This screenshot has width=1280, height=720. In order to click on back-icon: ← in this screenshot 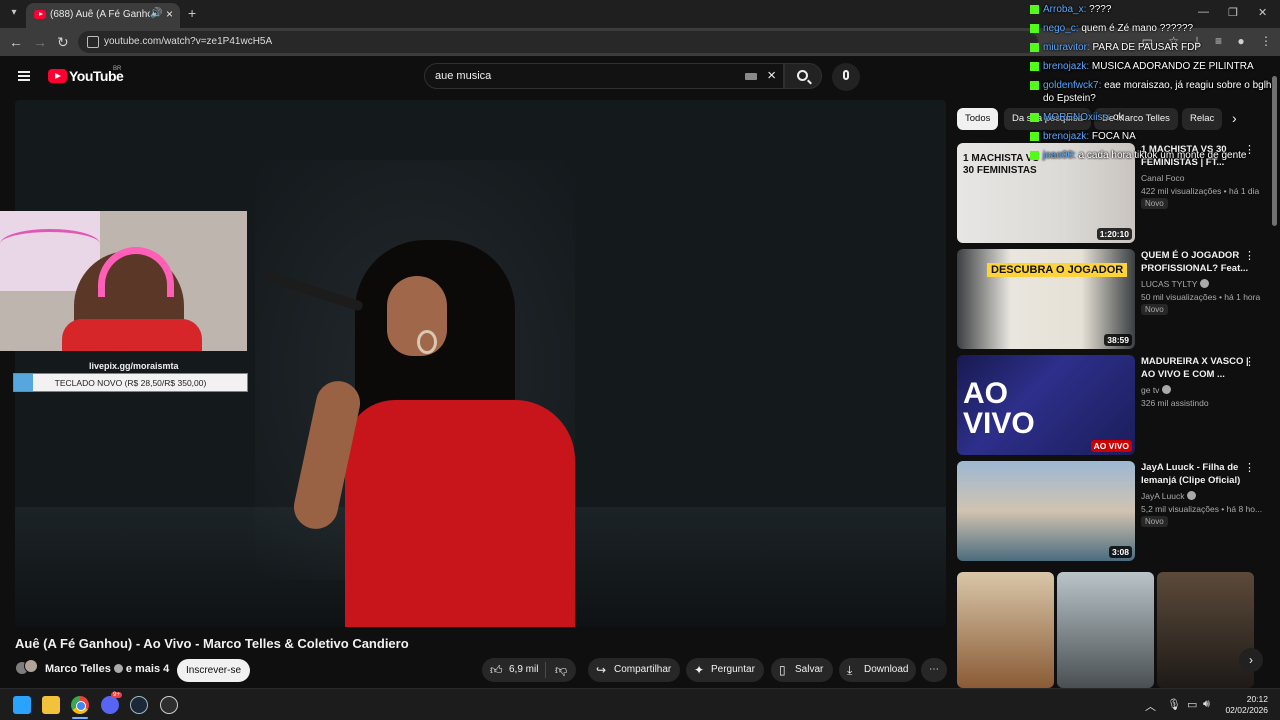, I will do `click(16, 42)`.